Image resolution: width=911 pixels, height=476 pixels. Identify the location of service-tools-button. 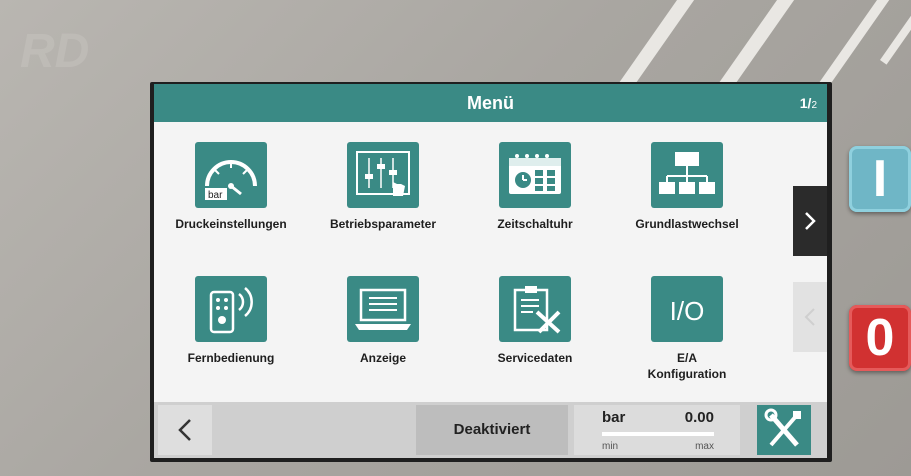
(784, 430).